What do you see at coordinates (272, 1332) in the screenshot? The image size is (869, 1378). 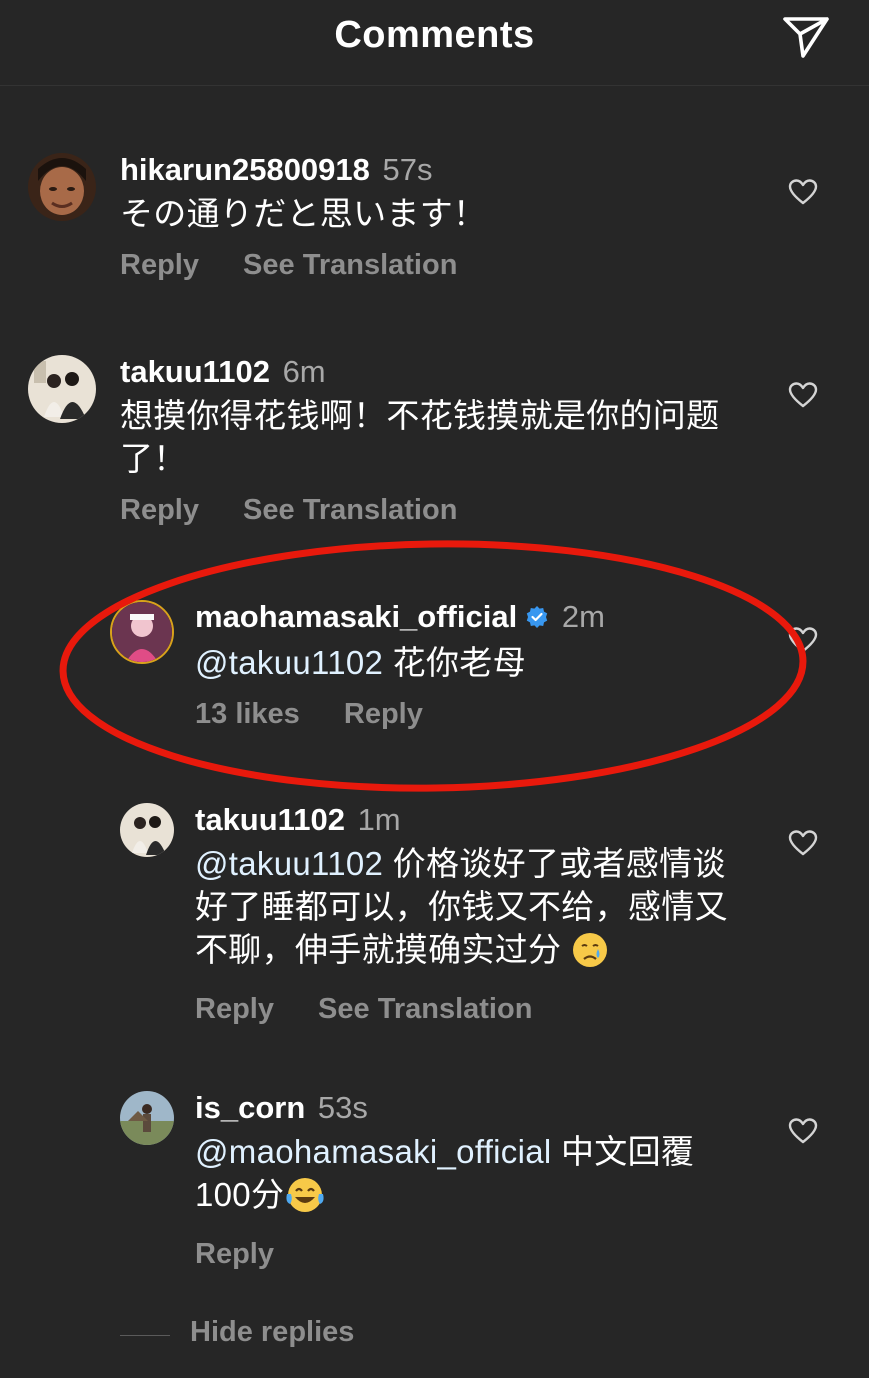 I see `hide-replies-label: Hide replies` at bounding box center [272, 1332].